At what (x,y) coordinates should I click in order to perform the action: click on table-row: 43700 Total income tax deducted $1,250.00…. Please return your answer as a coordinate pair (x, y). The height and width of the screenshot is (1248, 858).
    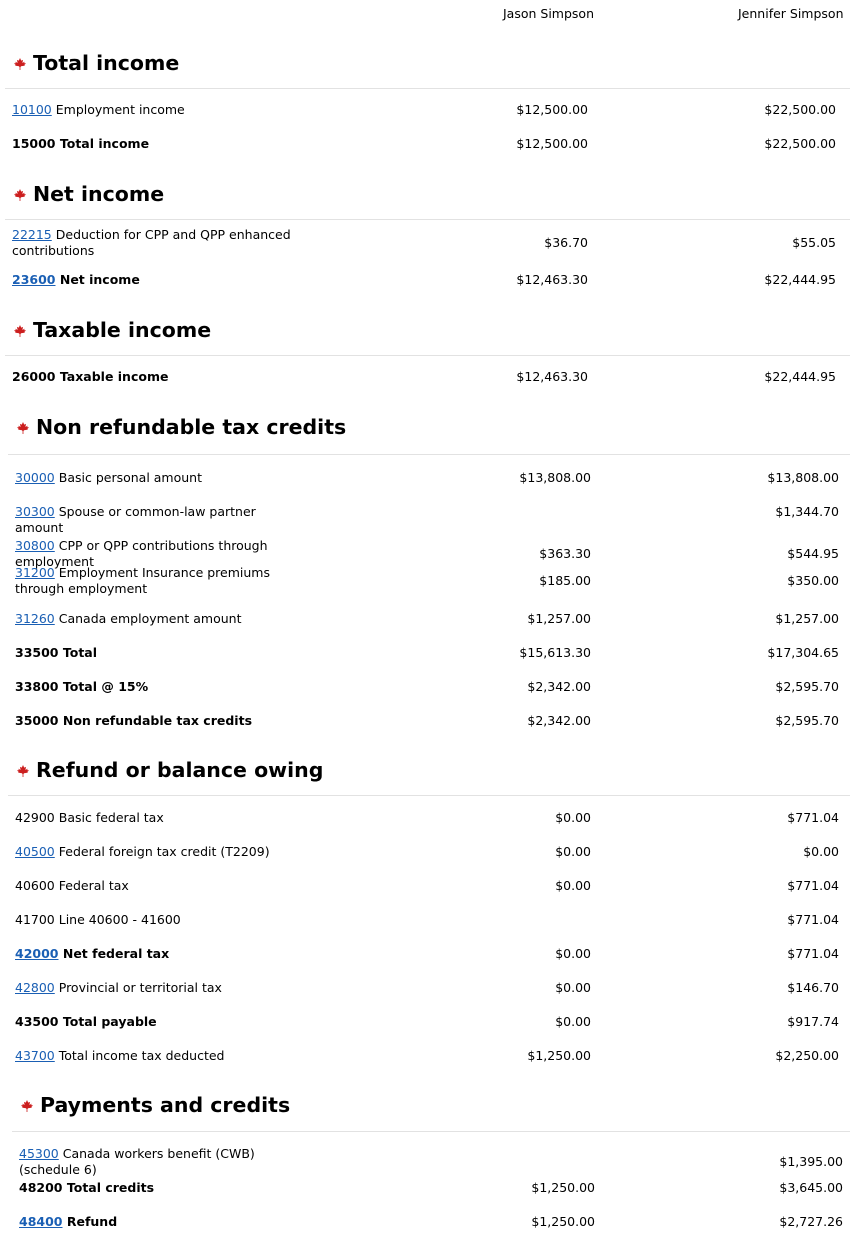
    Looking at the image, I should click on (429, 1065).